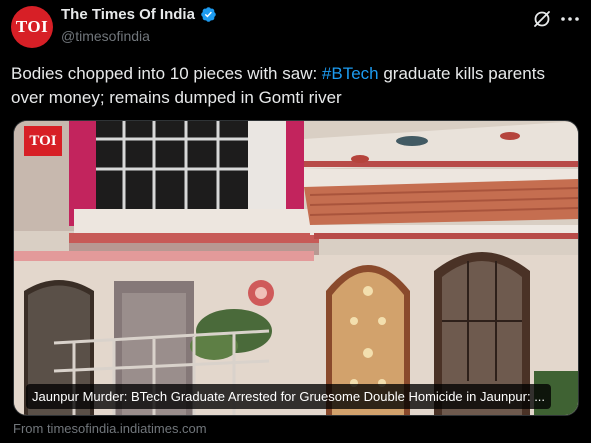 The image size is (591, 443). I want to click on toi-logo-text: TOI, so click(43, 140).